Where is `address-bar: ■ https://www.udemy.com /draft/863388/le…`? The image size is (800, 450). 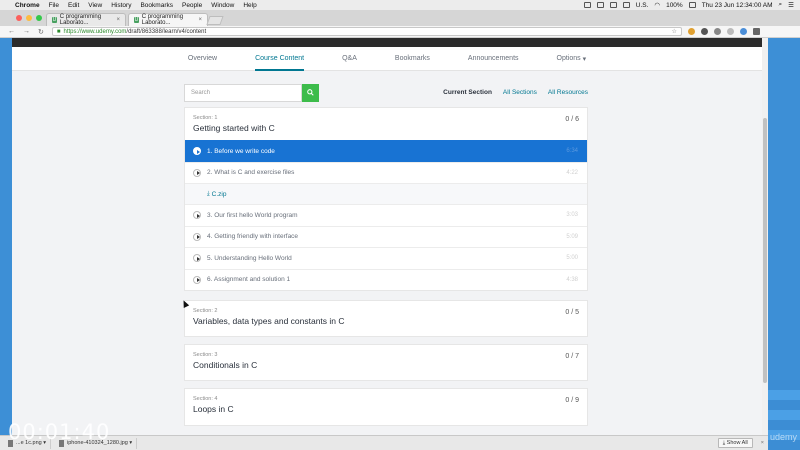
address-bar: ■ https://www.udemy.com /draft/863388/le… is located at coordinates (366, 31).